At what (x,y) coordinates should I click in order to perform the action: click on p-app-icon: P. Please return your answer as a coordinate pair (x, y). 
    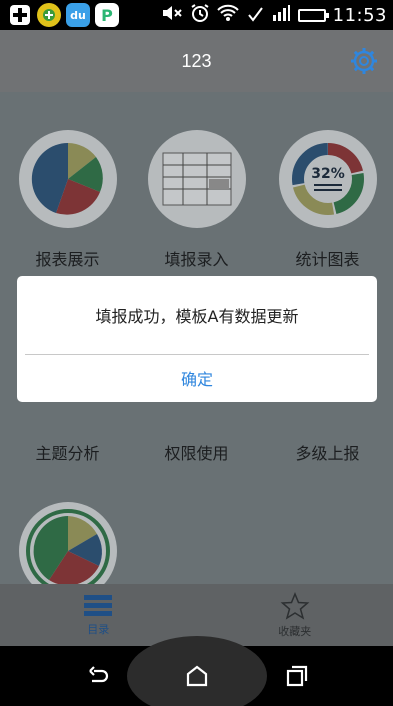
    Looking at the image, I should click on (107, 15).